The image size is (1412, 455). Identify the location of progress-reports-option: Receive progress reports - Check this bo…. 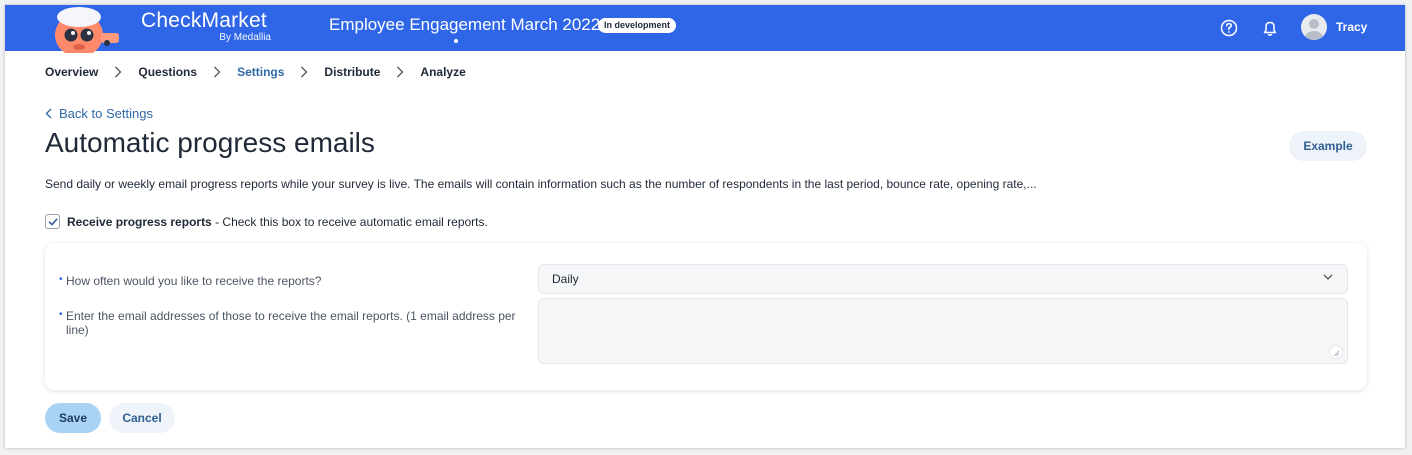
(266, 221).